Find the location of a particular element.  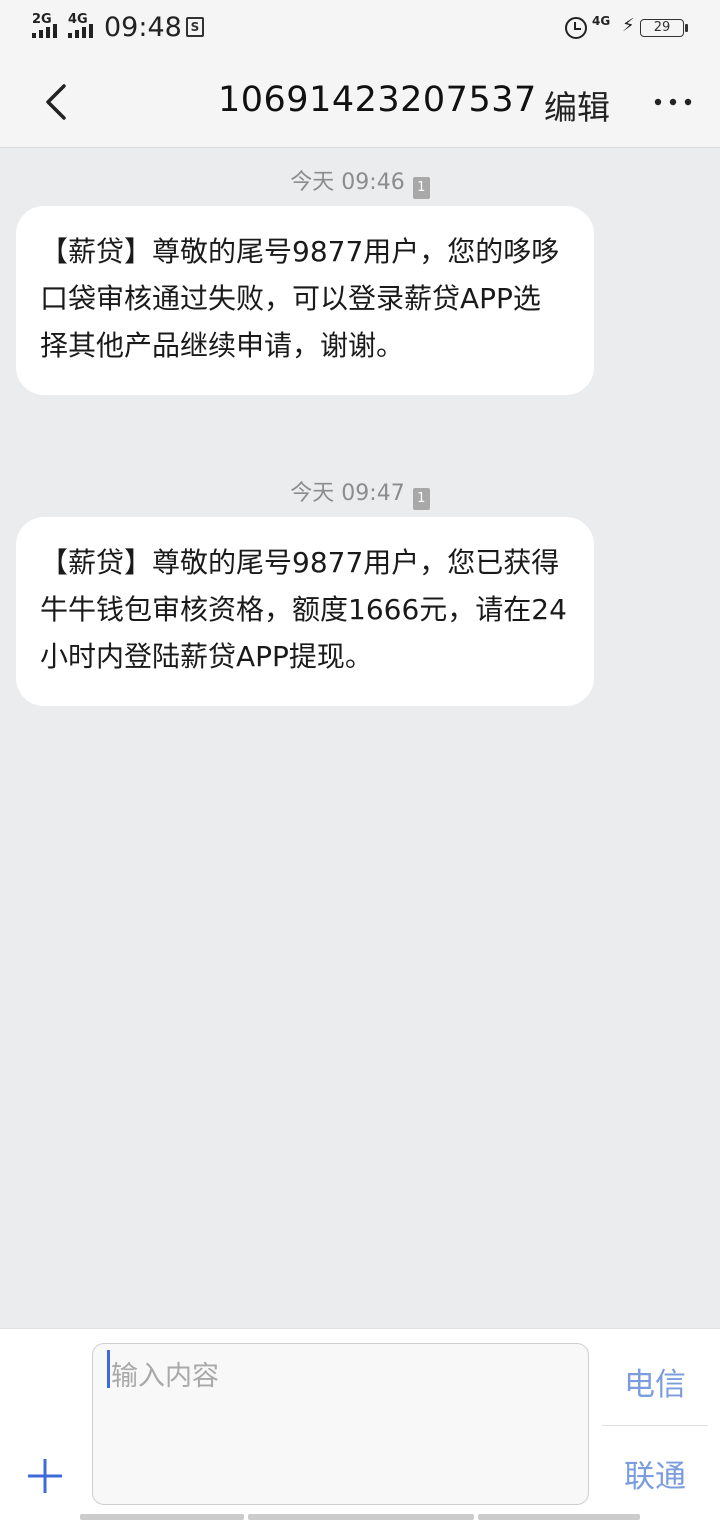

navigation-bar is located at coordinates (360, 1516).